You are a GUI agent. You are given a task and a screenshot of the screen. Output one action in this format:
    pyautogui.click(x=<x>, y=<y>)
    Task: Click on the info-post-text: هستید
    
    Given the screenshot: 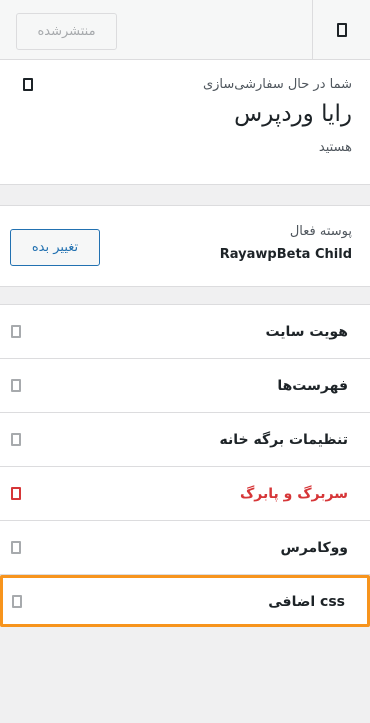 What is the action you would take?
    pyautogui.click(x=335, y=147)
    